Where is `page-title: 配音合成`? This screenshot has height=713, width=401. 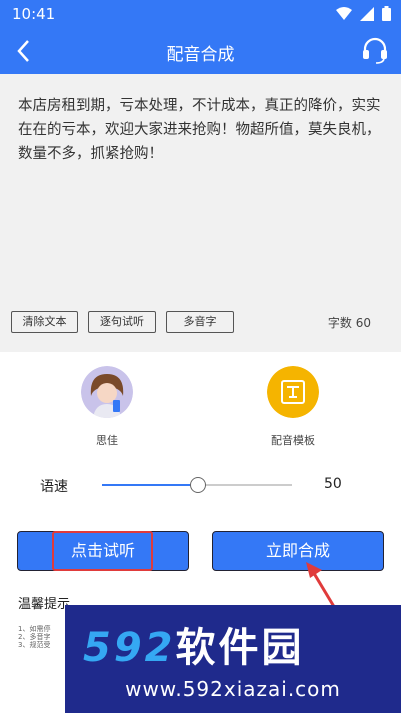
page-title: 配音合成 is located at coordinates (200, 55).